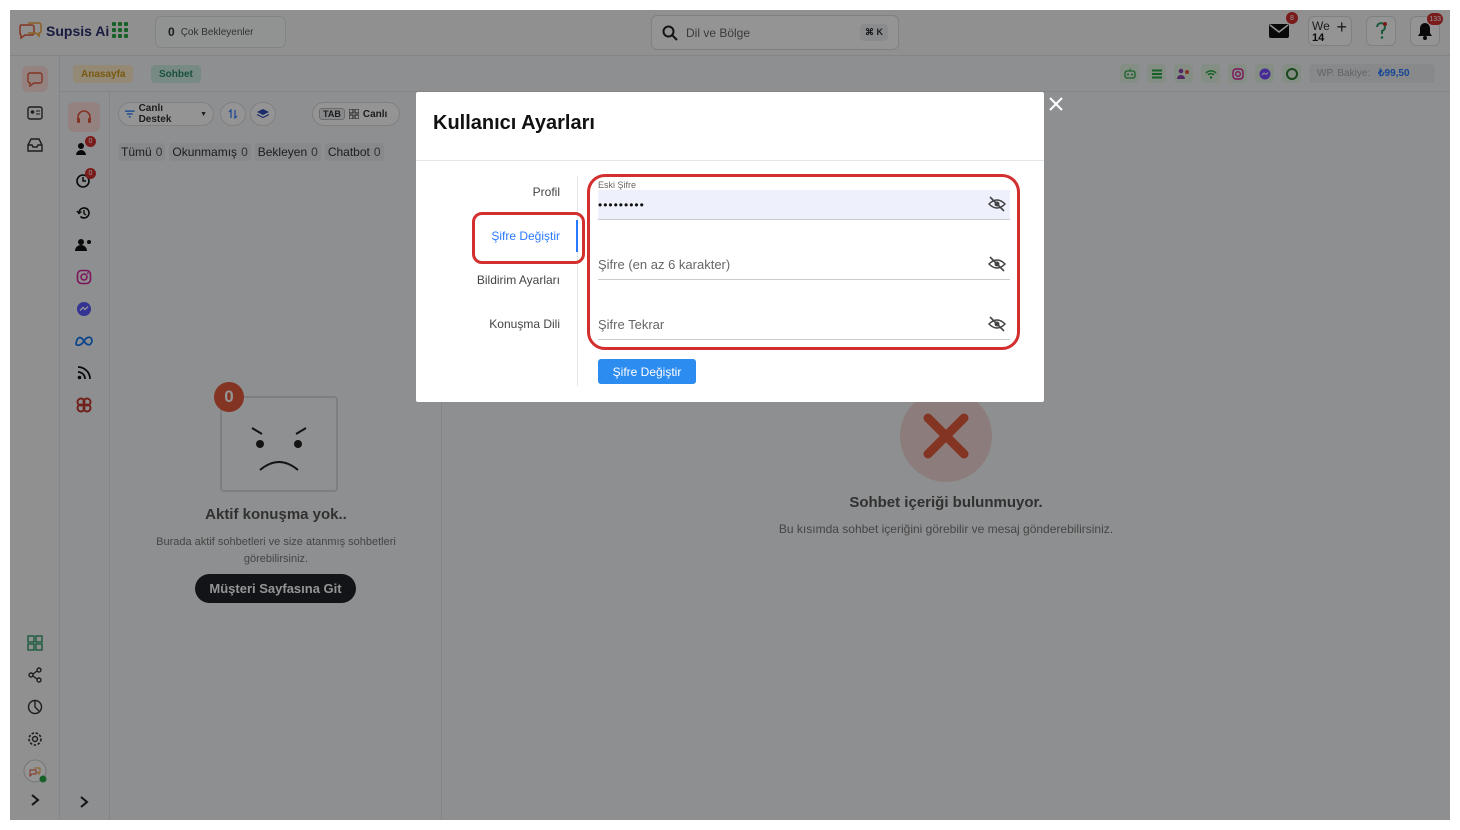 The height and width of the screenshot is (830, 1460). What do you see at coordinates (647, 371) in the screenshot?
I see `change-password-button: Şifre Değiştir` at bounding box center [647, 371].